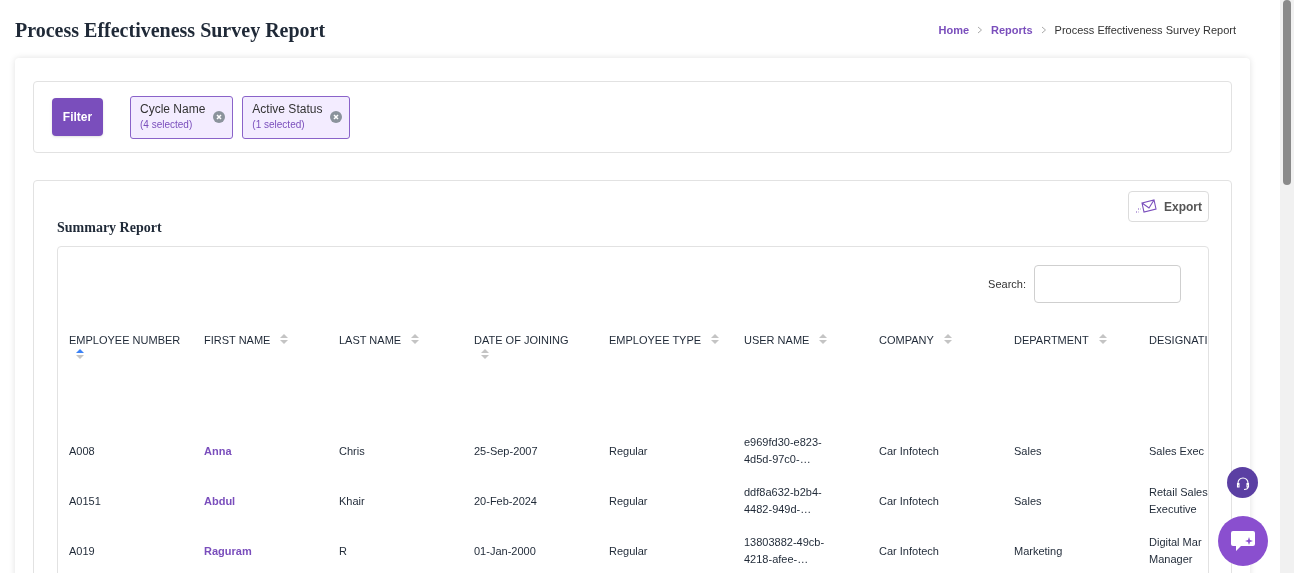  What do you see at coordinates (352, 500) in the screenshot?
I see `table-cell: Khair` at bounding box center [352, 500].